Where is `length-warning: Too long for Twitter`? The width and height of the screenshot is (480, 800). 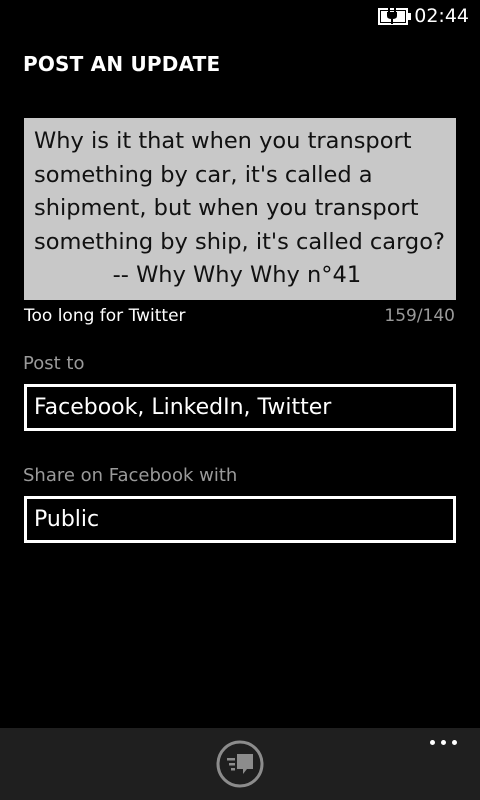 length-warning: Too long for Twitter is located at coordinates (105, 316).